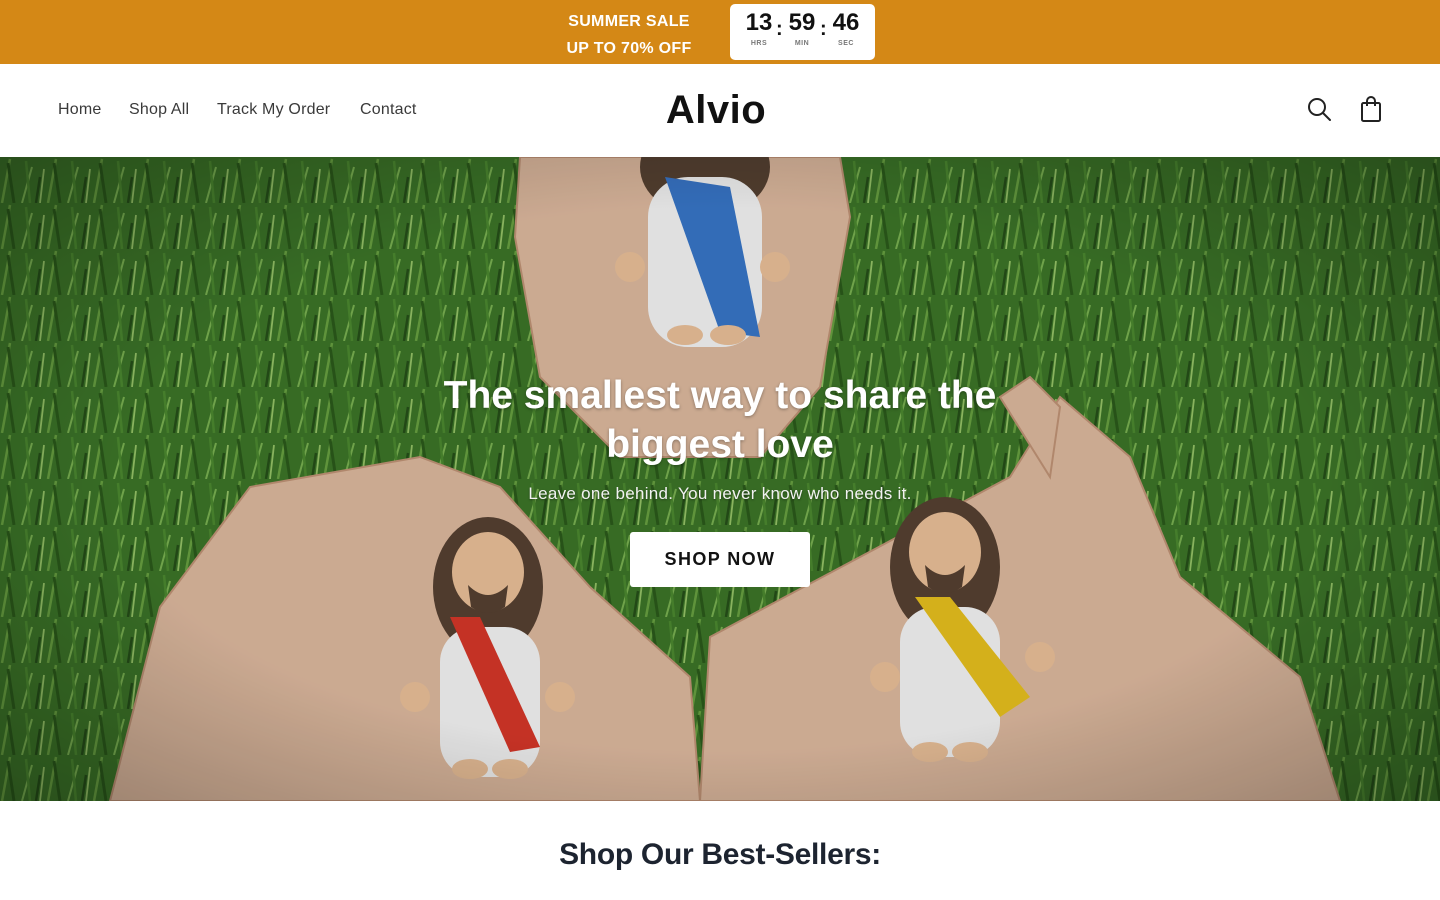 This screenshot has width=1440, height=900. Describe the element at coordinates (720, 444) in the screenshot. I see `hero-title-line2: biggest love` at that location.